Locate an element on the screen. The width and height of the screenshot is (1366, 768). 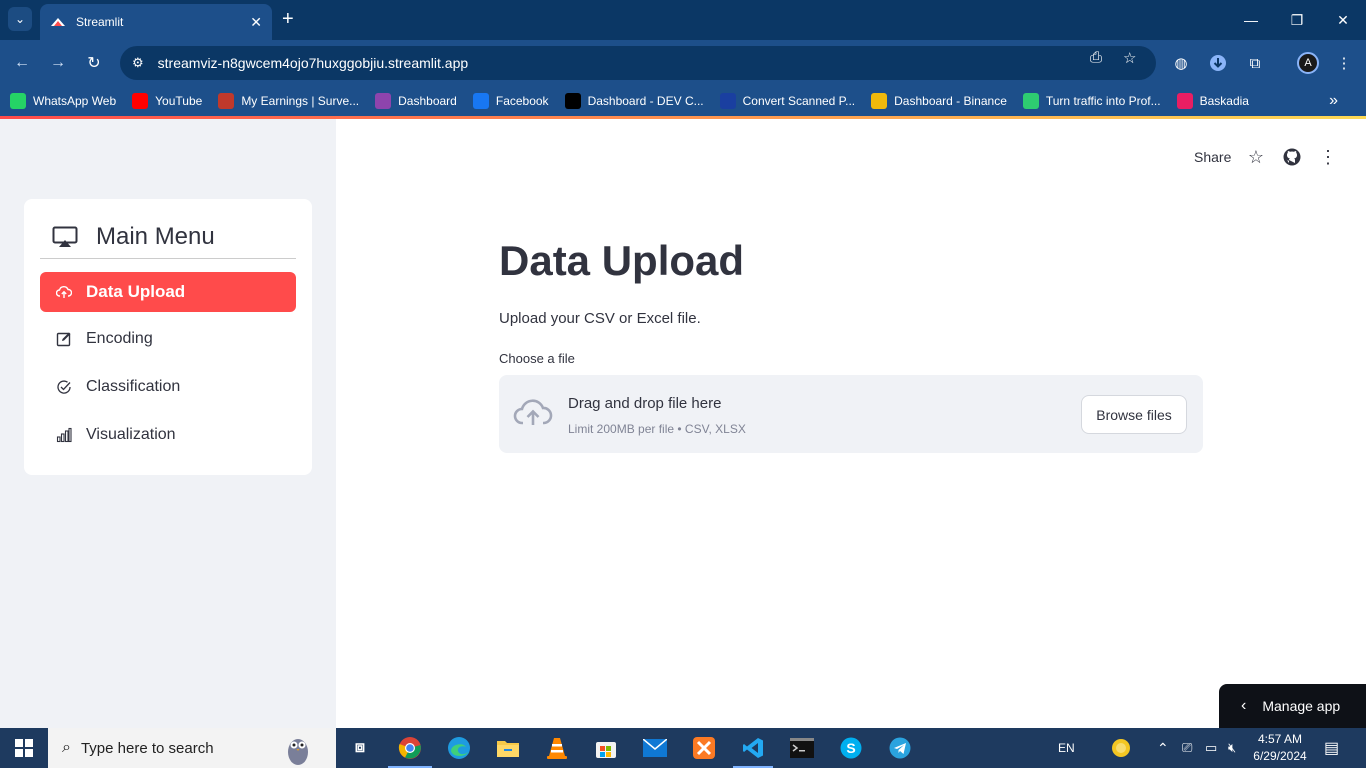
page-title: Data Upload is located at coordinates (622, 260).